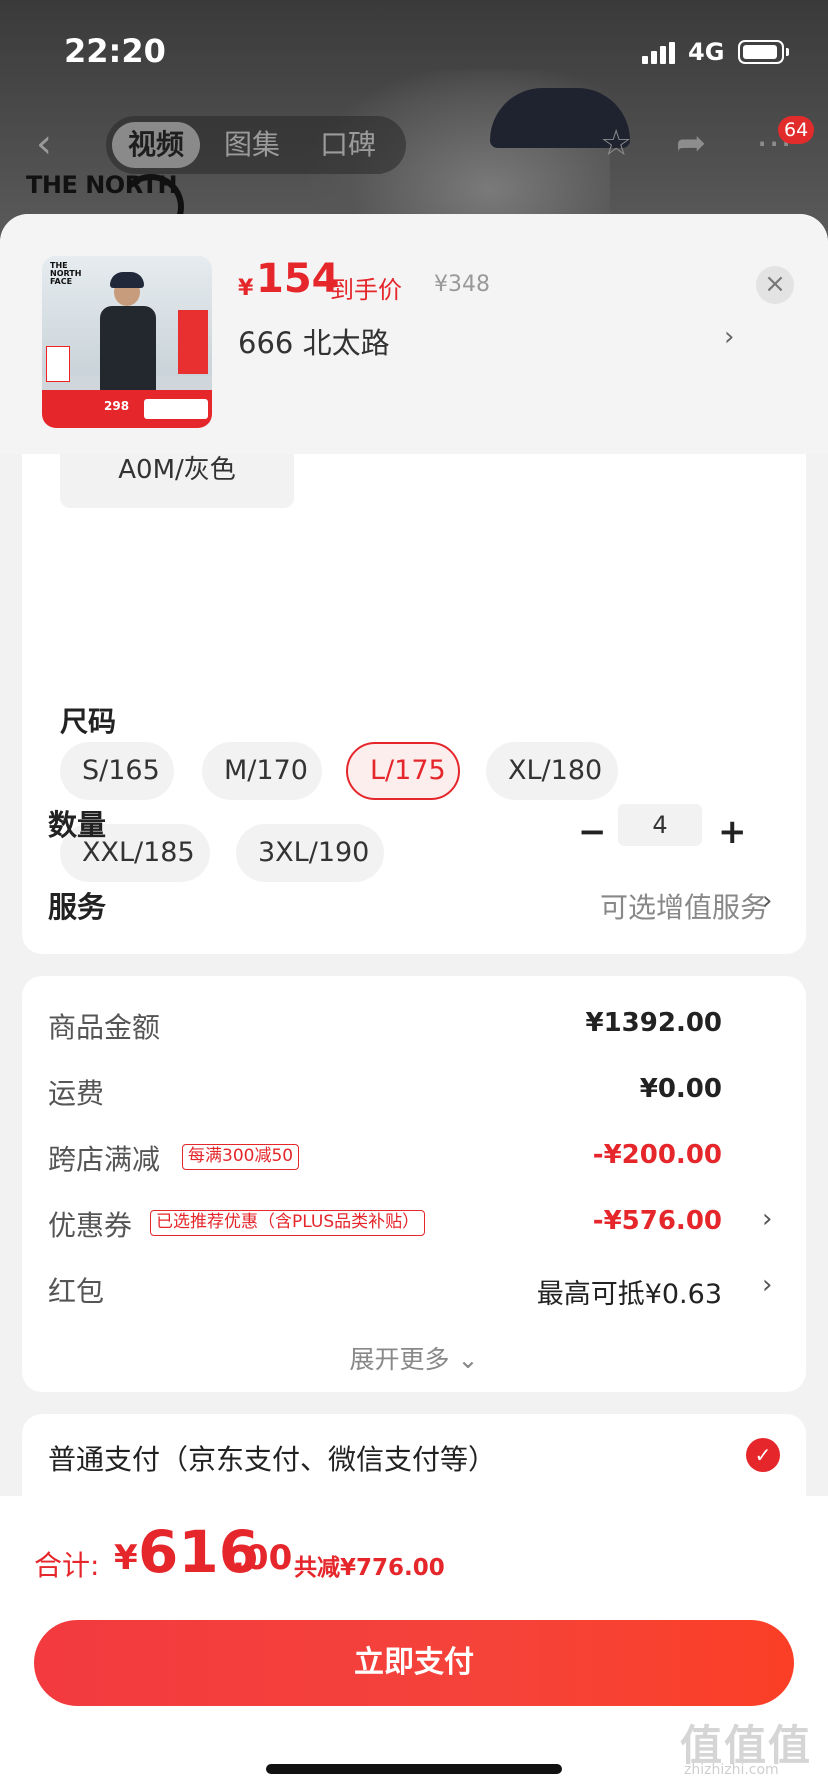  What do you see at coordinates (104, 1027) in the screenshot?
I see `price-row-label: 商品金额` at bounding box center [104, 1027].